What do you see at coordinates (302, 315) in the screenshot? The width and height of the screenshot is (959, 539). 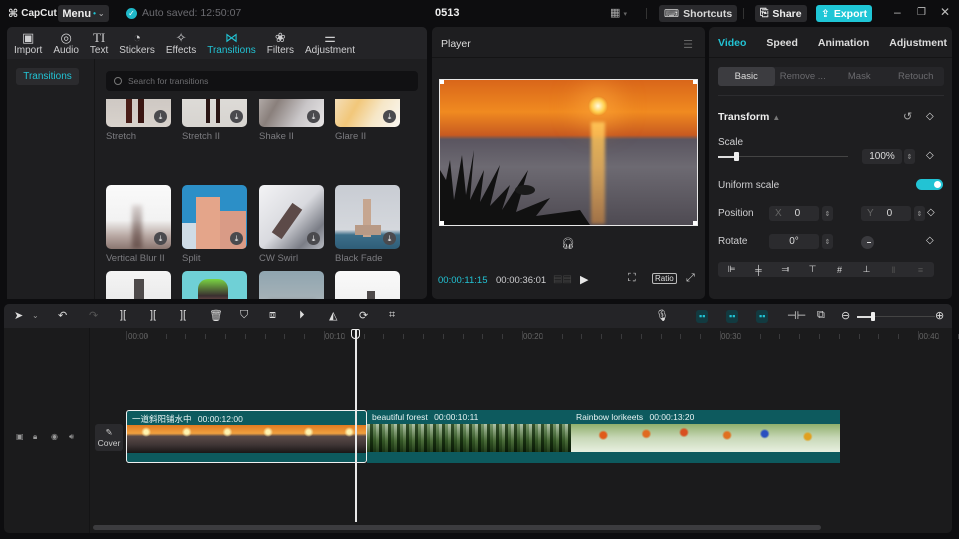 I see `reverse-play-icon: ⏵` at bounding box center [302, 315].